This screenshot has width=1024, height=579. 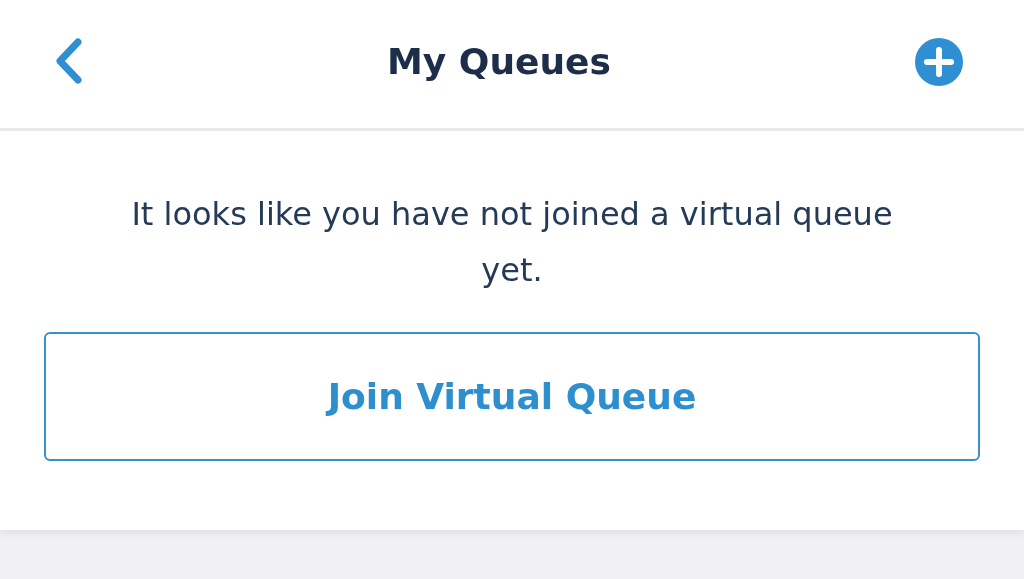 What do you see at coordinates (939, 62) in the screenshot?
I see `add-icon` at bounding box center [939, 62].